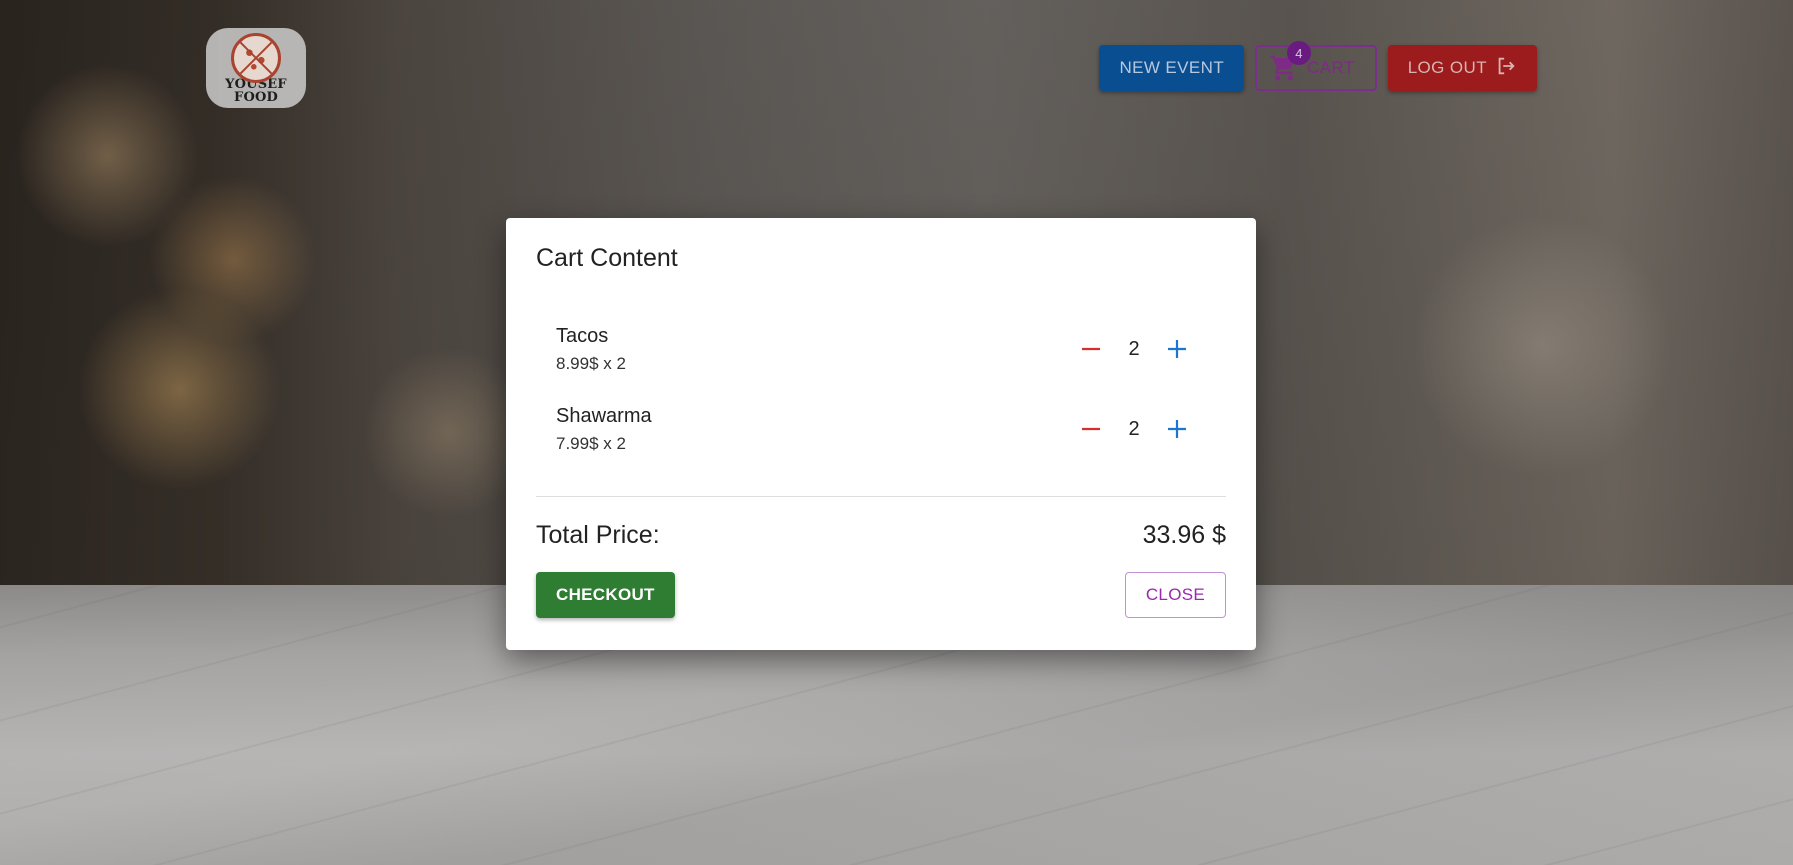  What do you see at coordinates (604, 415) in the screenshot?
I see `item-name: Shawarma` at bounding box center [604, 415].